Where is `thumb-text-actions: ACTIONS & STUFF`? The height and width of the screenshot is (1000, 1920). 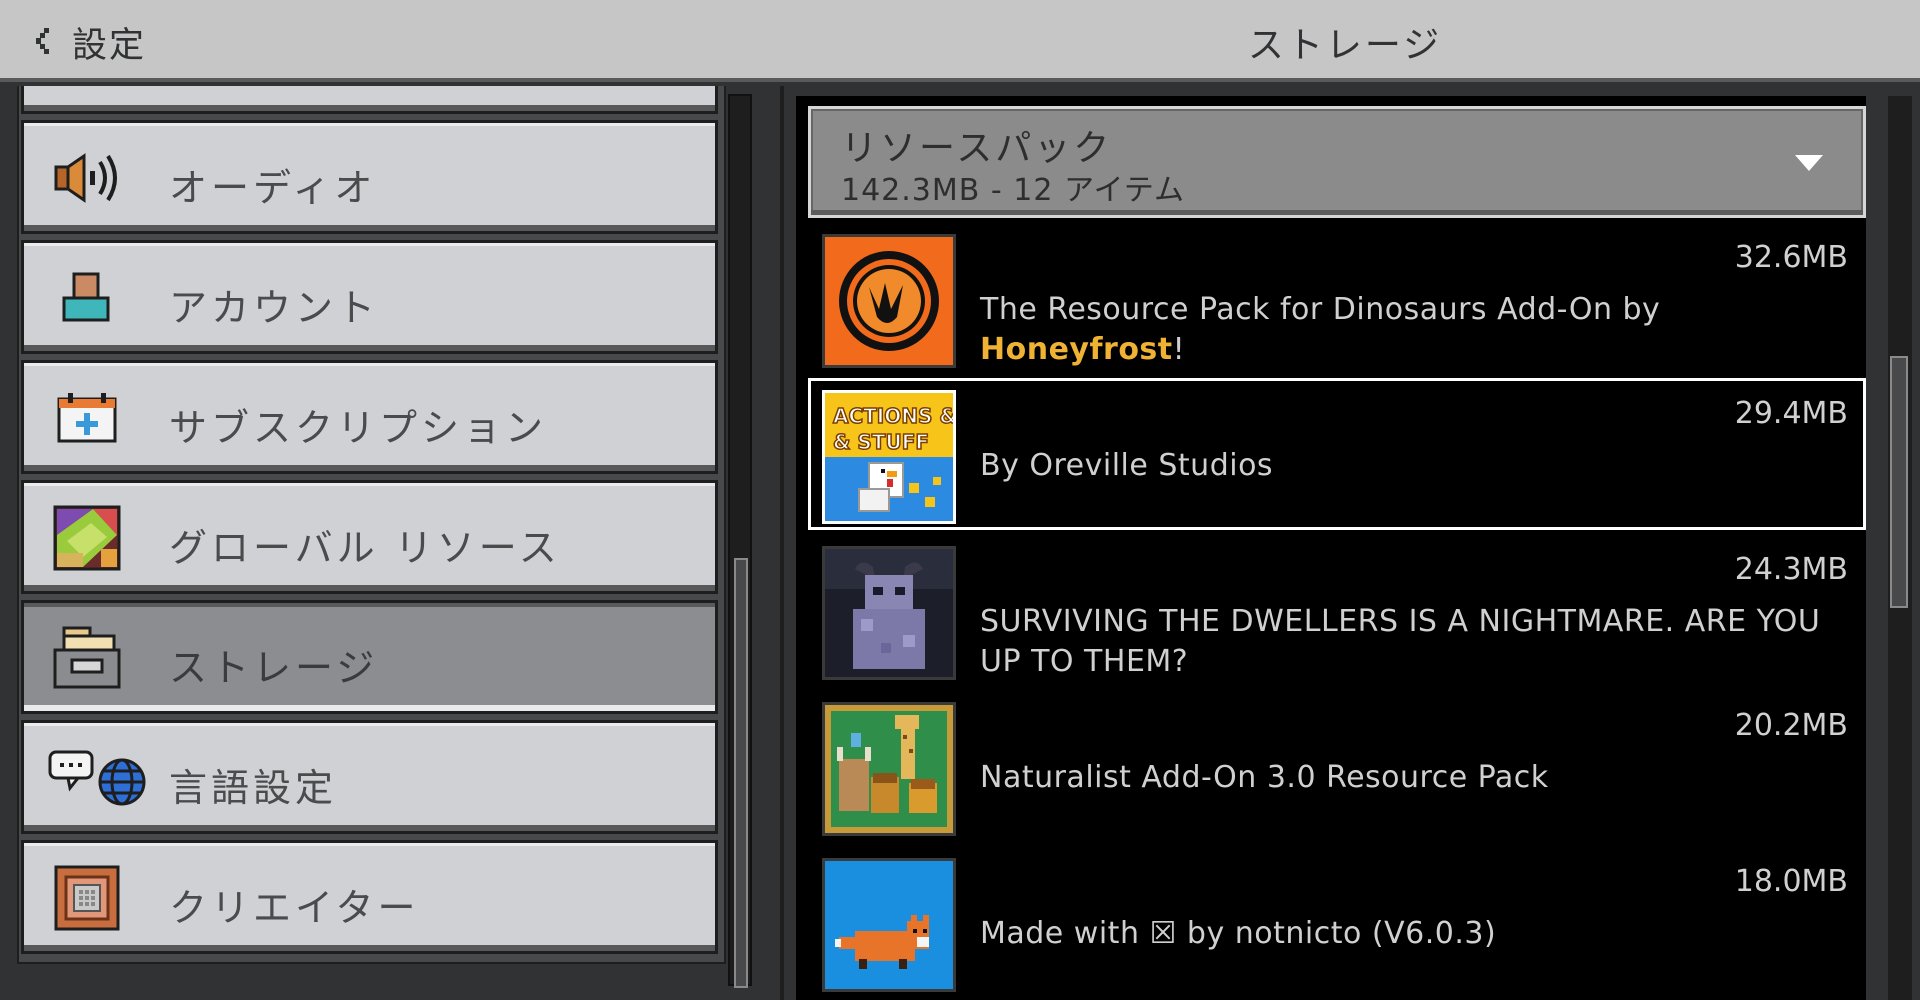 thumb-text-actions: ACTIONS & STUFF is located at coordinates (893, 416).